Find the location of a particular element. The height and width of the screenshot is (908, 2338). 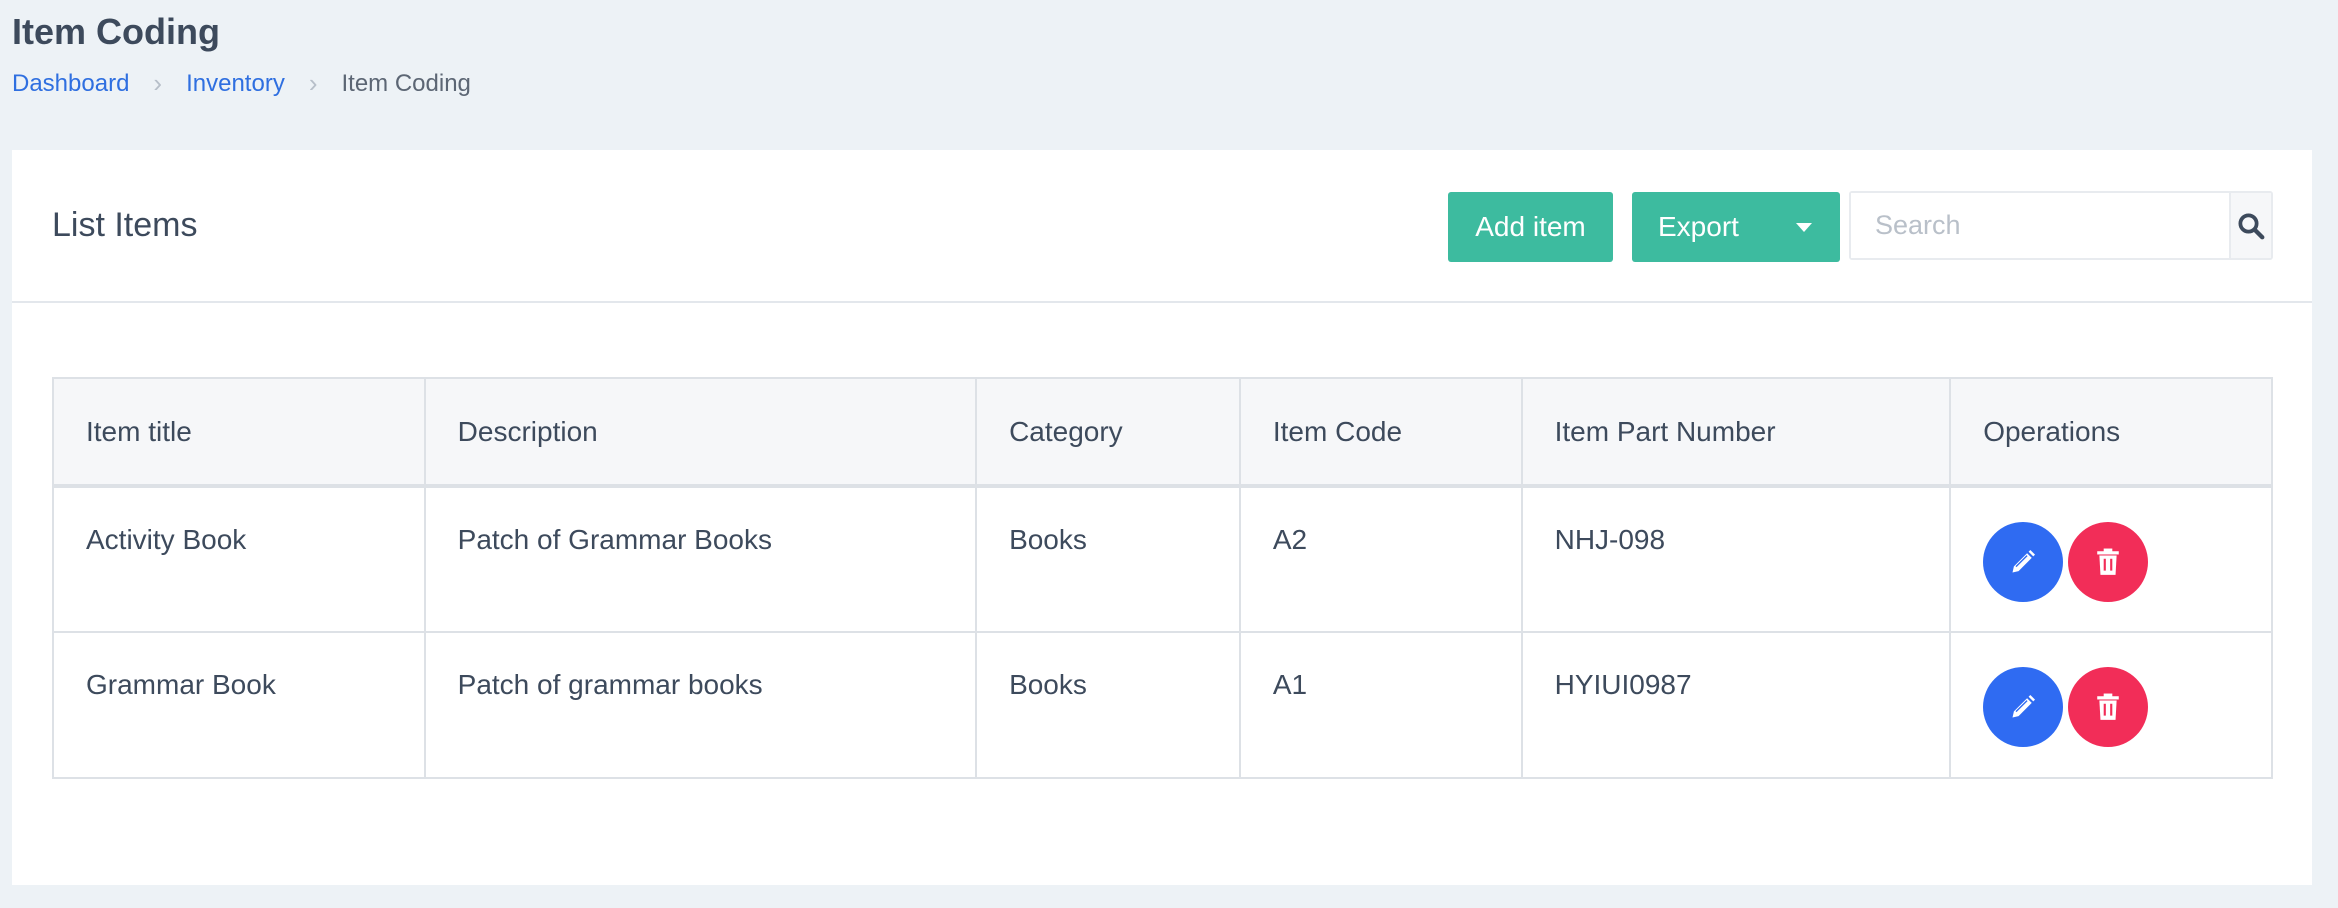

breadcrumb-inventory-link: Inventory is located at coordinates (235, 84).